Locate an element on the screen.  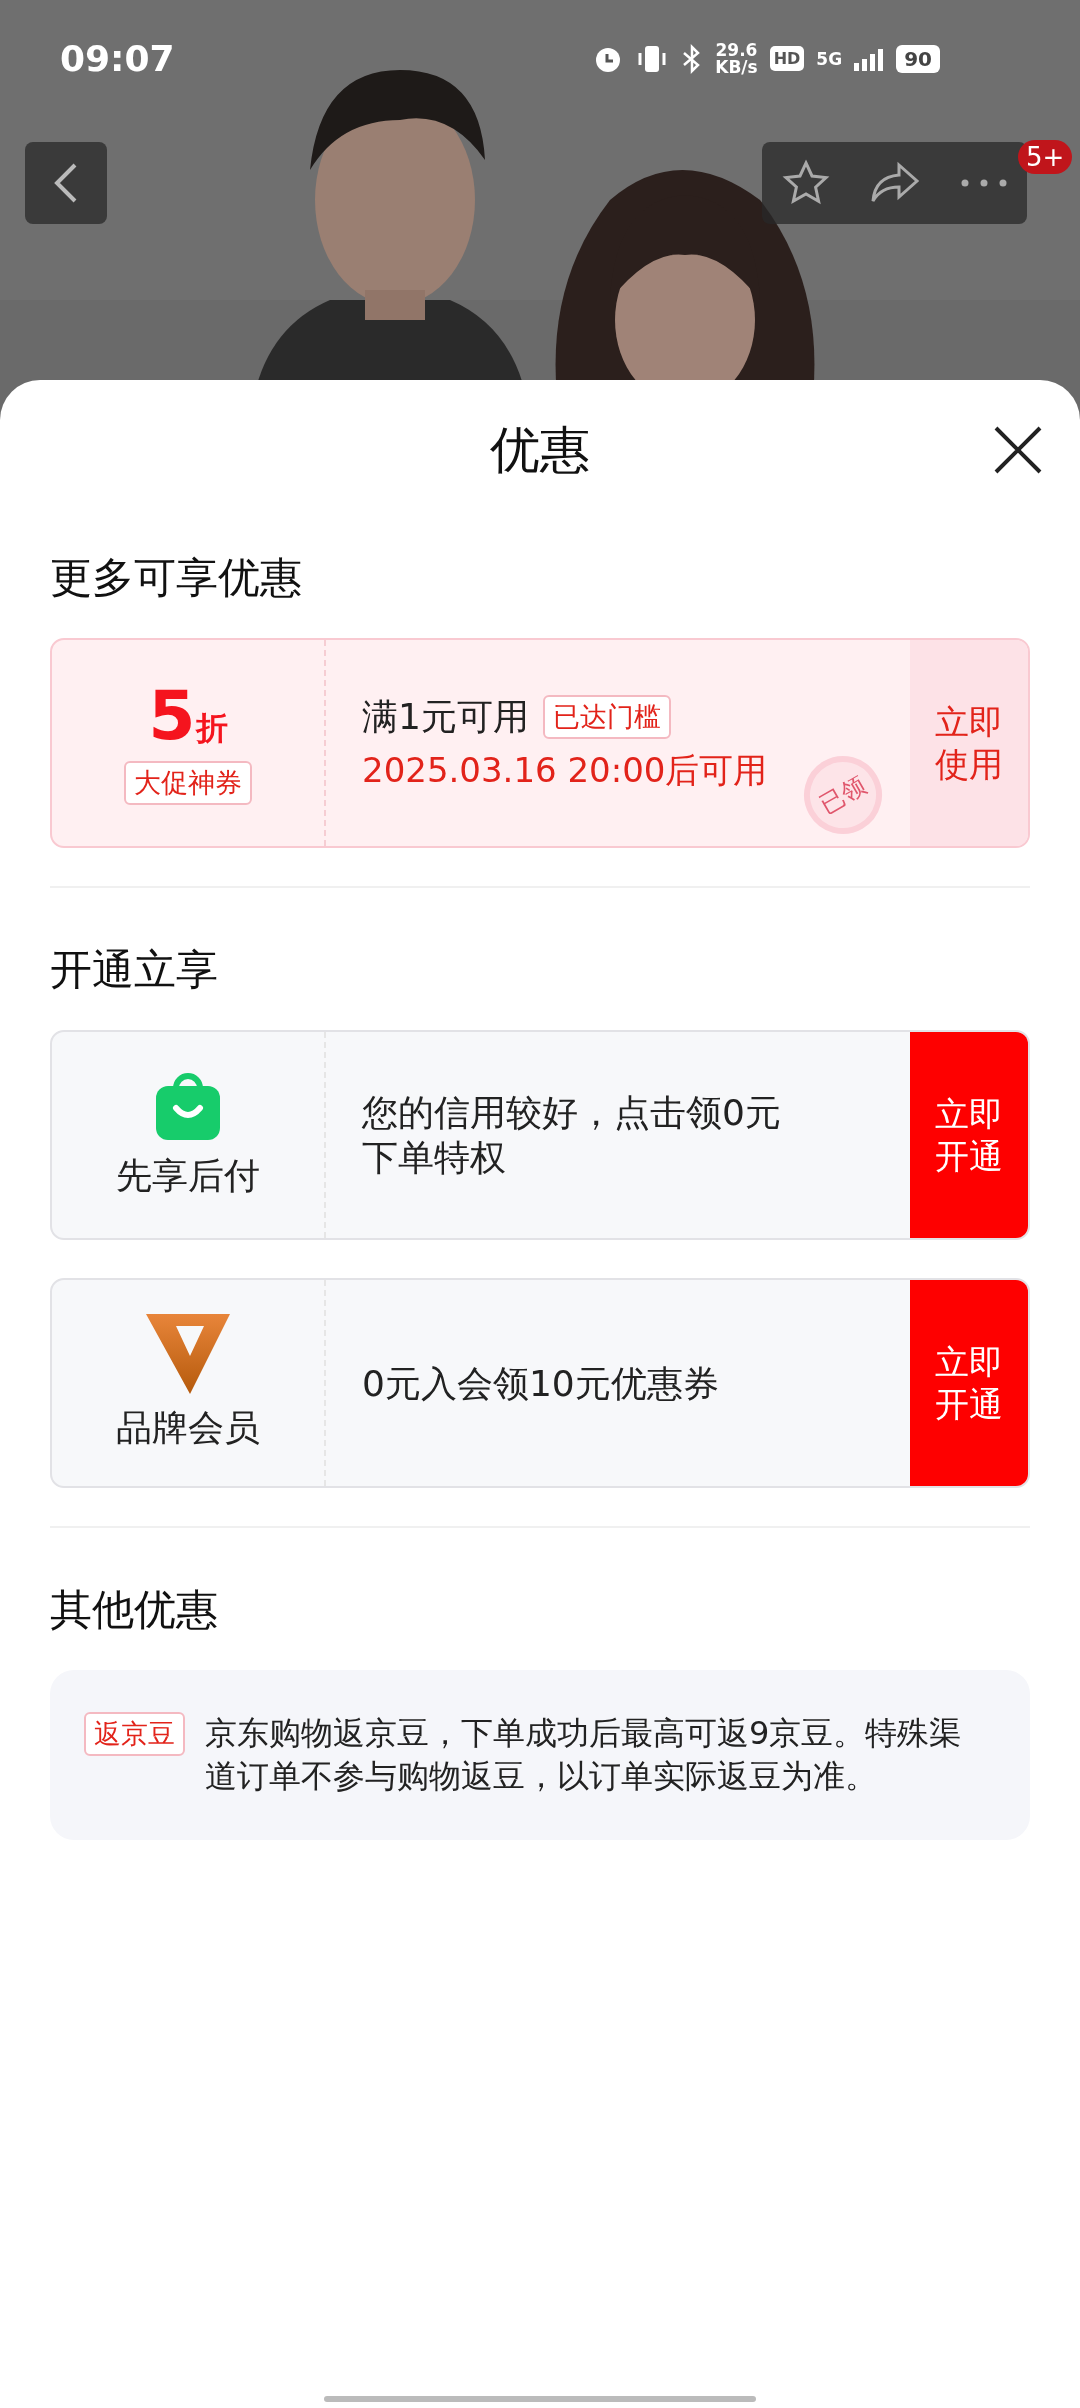
service-description: 您的信用较好，点击领0元下单特权 is located at coordinates (572, 1135).